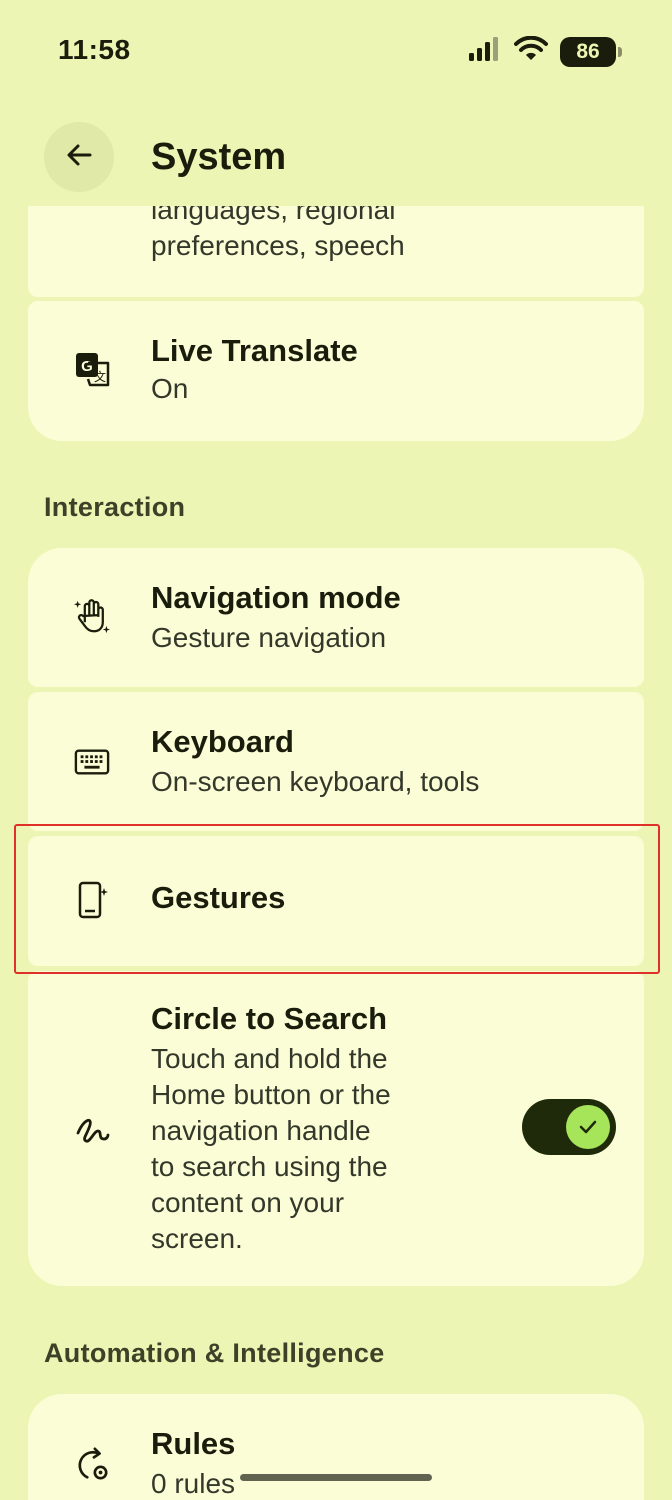 The height and width of the screenshot is (1500, 672). What do you see at coordinates (336, 371) in the screenshot?
I see `live-translate-item: G 文 Live Translate On` at bounding box center [336, 371].